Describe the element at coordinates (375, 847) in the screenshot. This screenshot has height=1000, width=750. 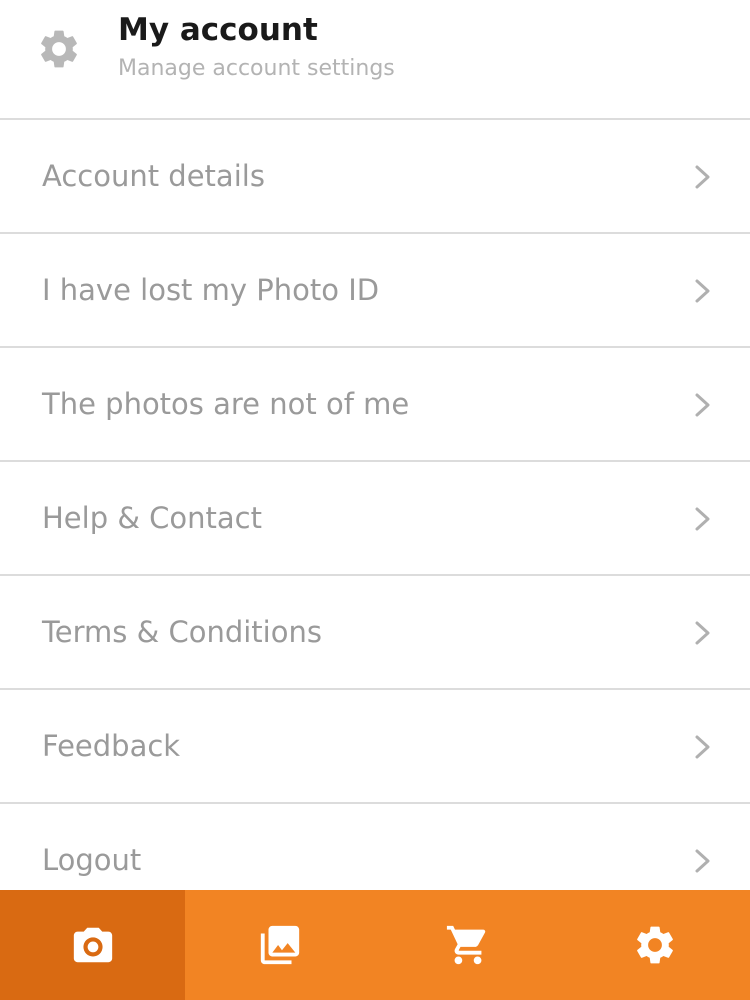
I see `menu-item-logout: Logout` at that location.